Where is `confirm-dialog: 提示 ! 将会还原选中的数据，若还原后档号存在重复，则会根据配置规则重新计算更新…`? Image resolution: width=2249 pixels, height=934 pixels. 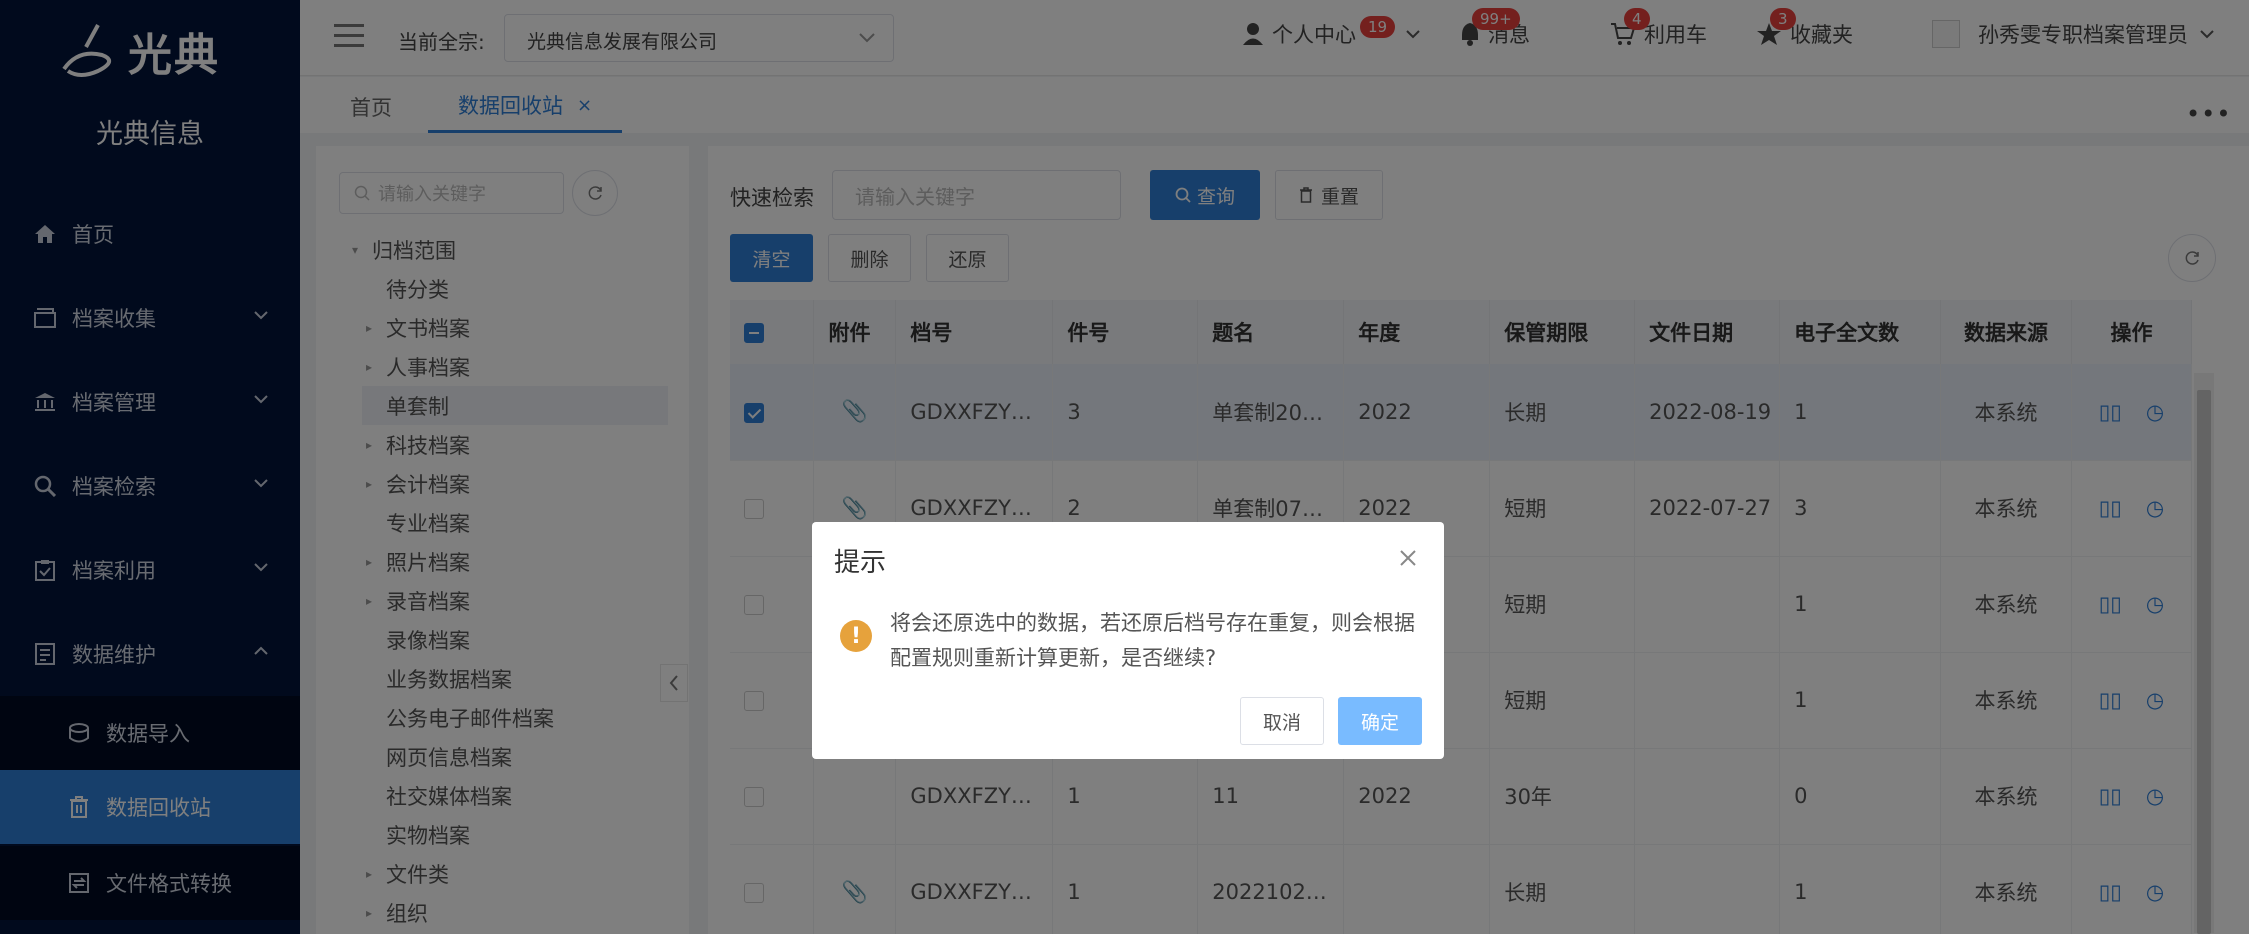
confirm-dialog: 提示 ! 将会还原选中的数据，若还原后档号存在重复，则会根据配置规则重新计算更新… is located at coordinates (1128, 640).